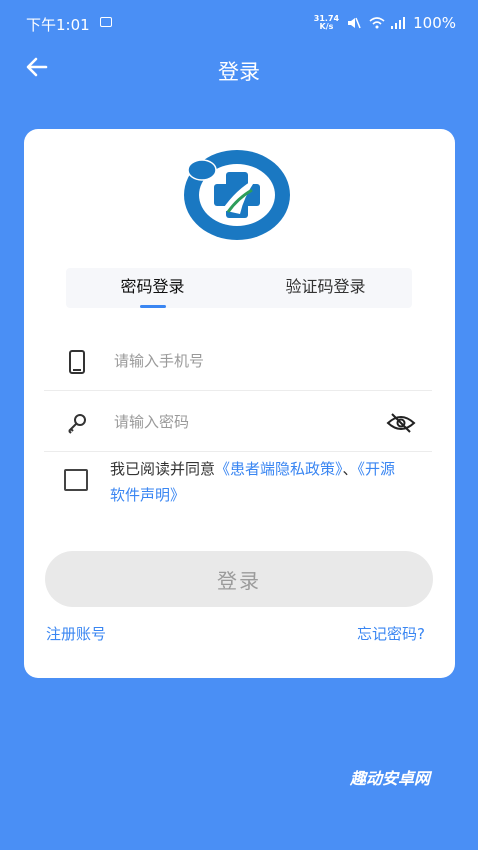 Image resolution: width=478 pixels, height=850 pixels. What do you see at coordinates (389, 778) in the screenshot?
I see `watermark: 趣动安卓网` at bounding box center [389, 778].